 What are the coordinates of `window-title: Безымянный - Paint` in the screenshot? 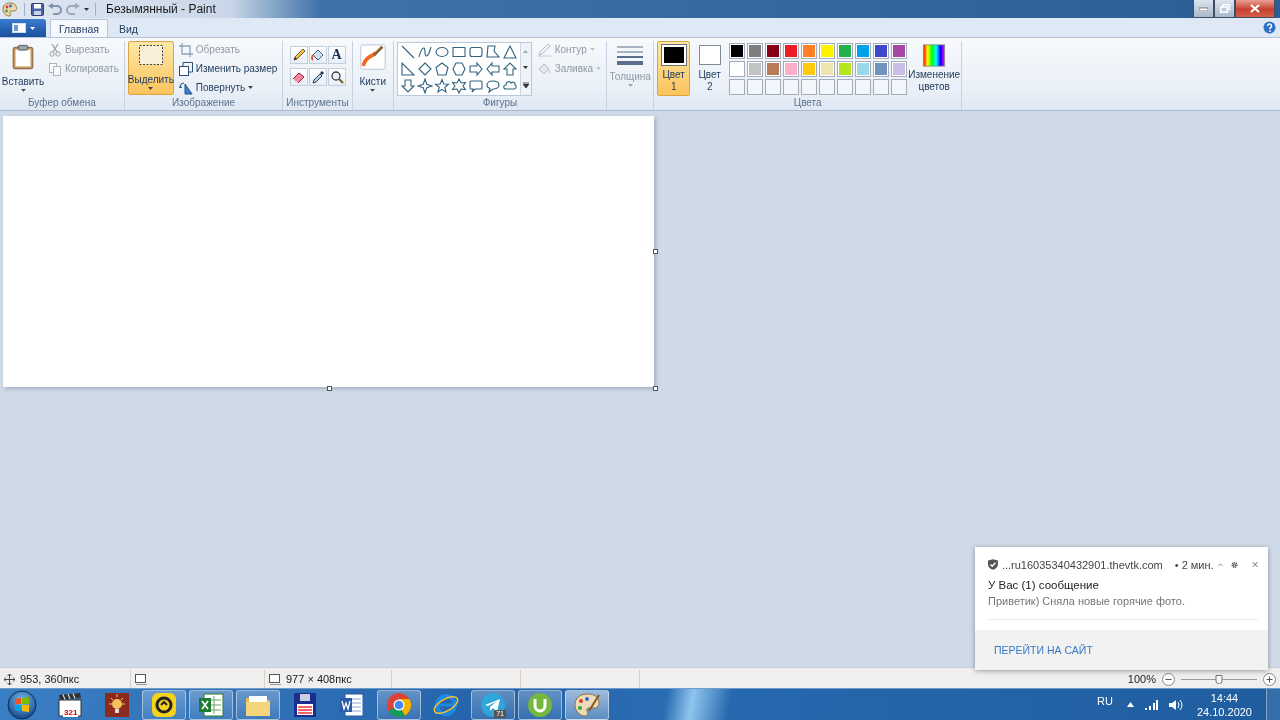 It's located at (161, 9).